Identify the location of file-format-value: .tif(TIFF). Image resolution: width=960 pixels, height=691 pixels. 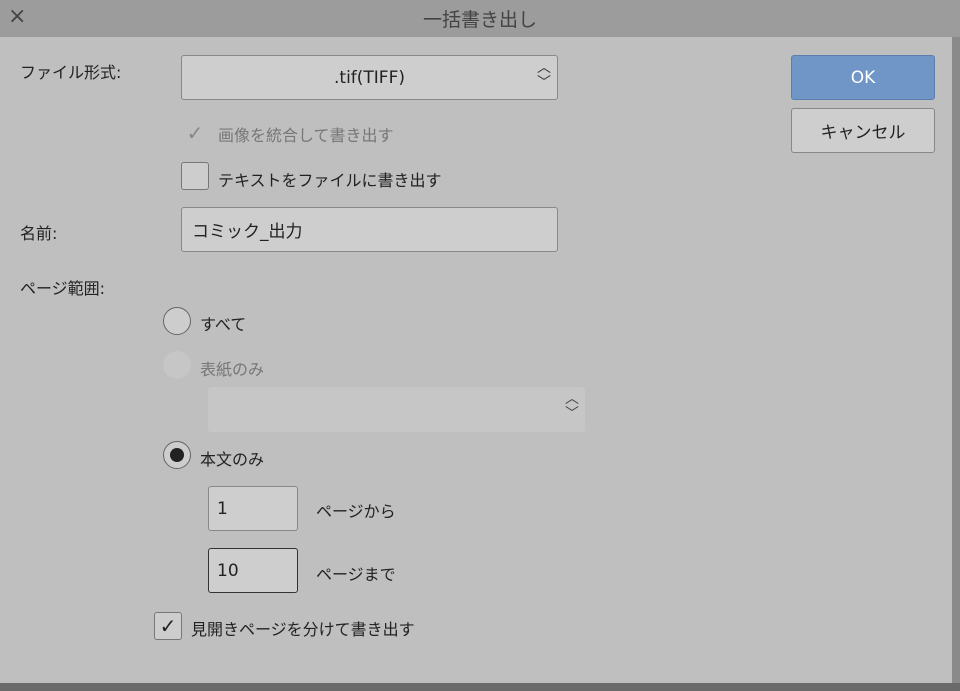
(369, 77).